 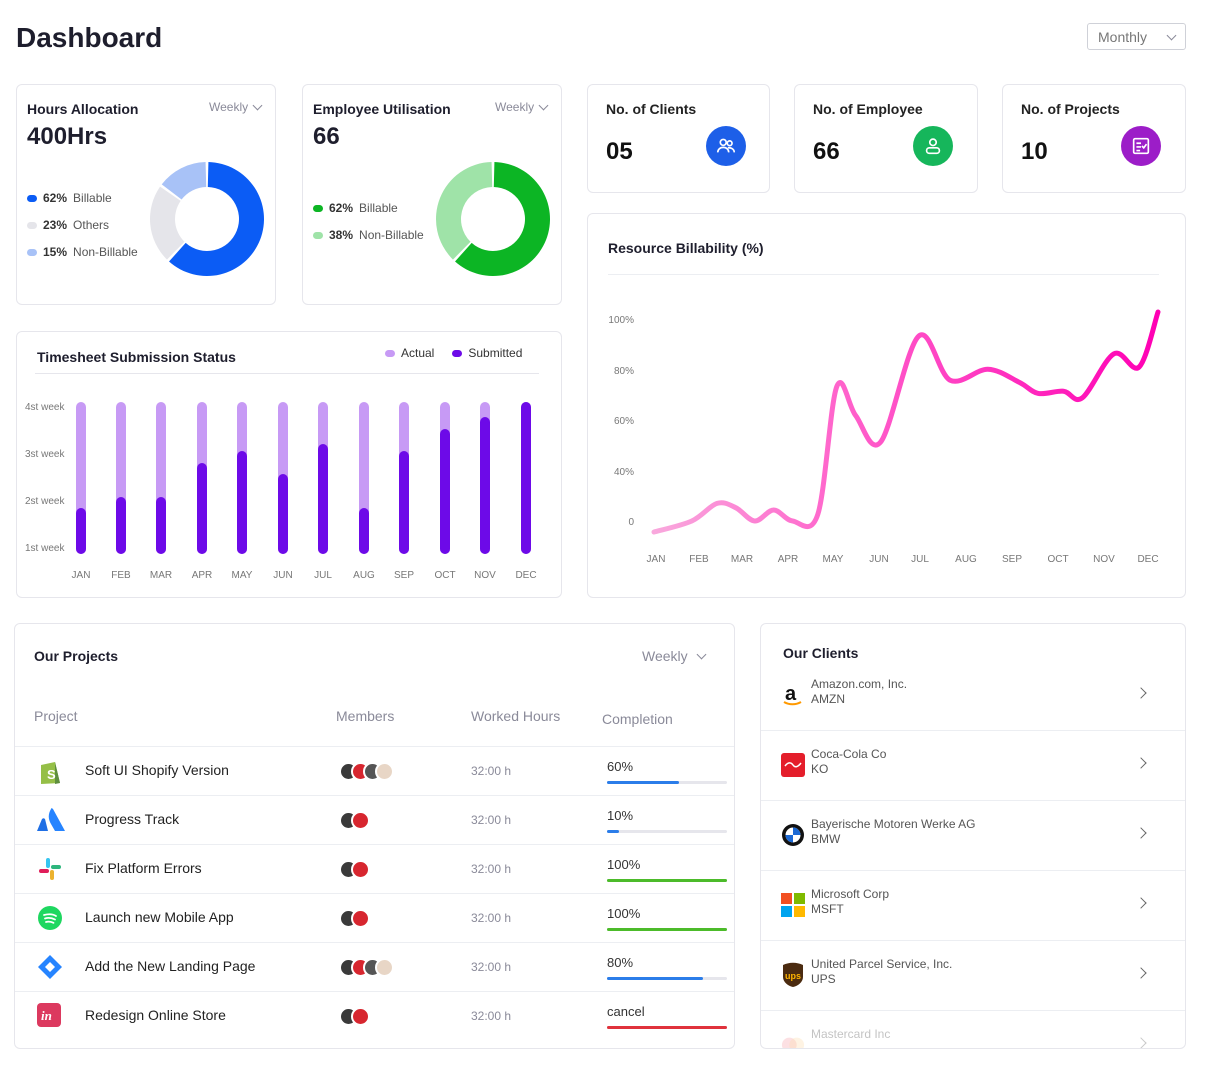 What do you see at coordinates (132, 819) in the screenshot?
I see `project-name: Progress Track` at bounding box center [132, 819].